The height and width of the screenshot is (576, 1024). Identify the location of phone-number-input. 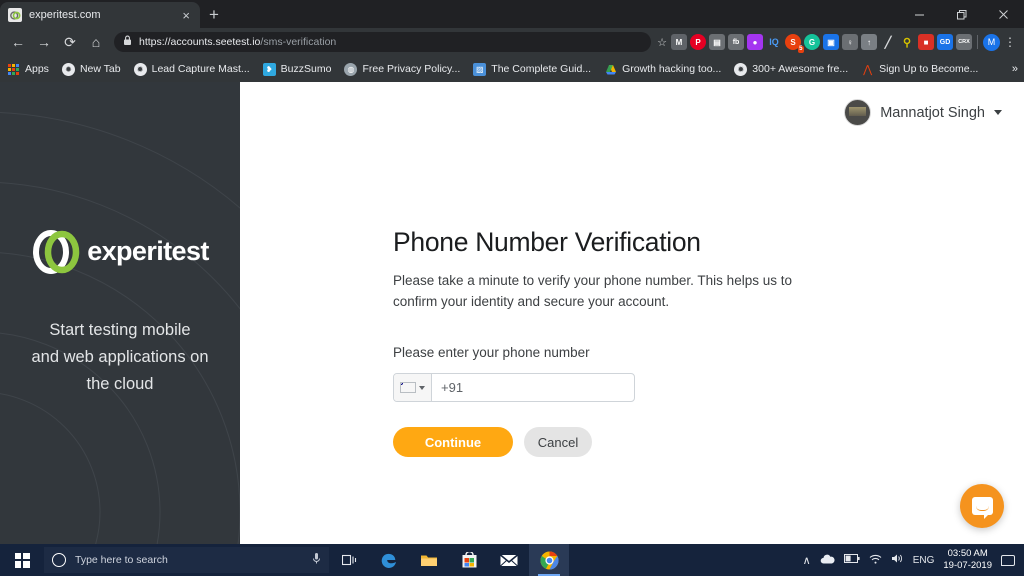
(533, 387).